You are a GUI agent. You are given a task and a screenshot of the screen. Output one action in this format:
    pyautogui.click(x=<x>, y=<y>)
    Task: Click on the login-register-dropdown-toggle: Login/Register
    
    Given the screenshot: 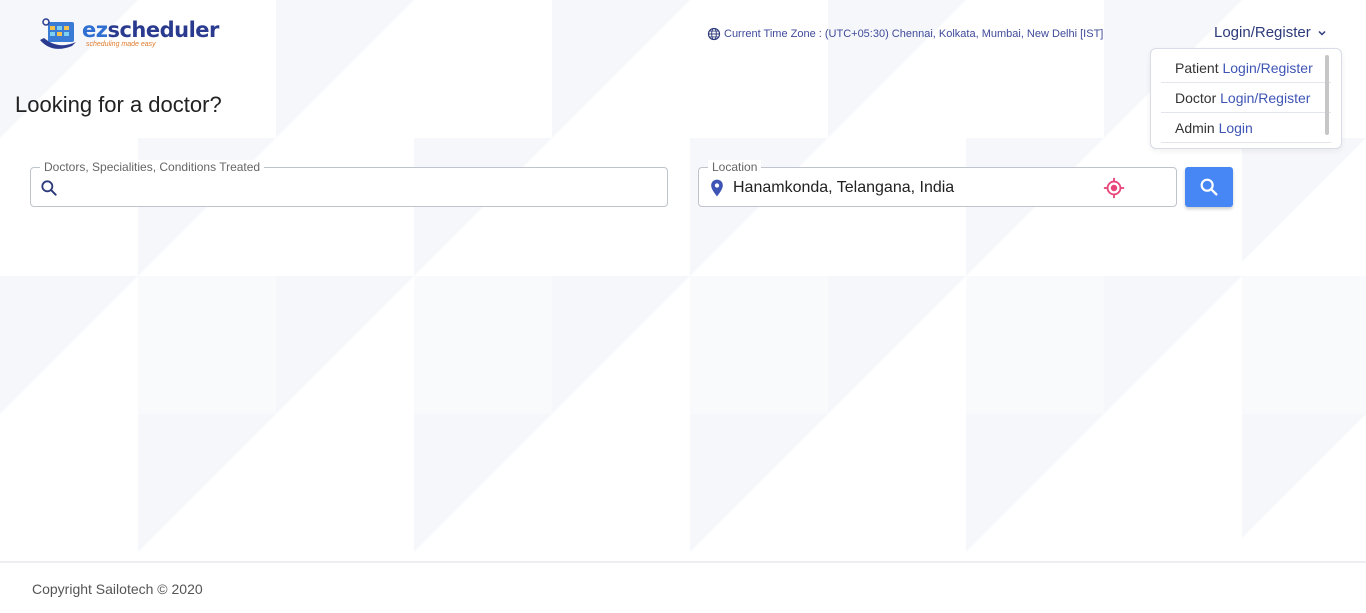 What is the action you would take?
    pyautogui.click(x=1270, y=32)
    